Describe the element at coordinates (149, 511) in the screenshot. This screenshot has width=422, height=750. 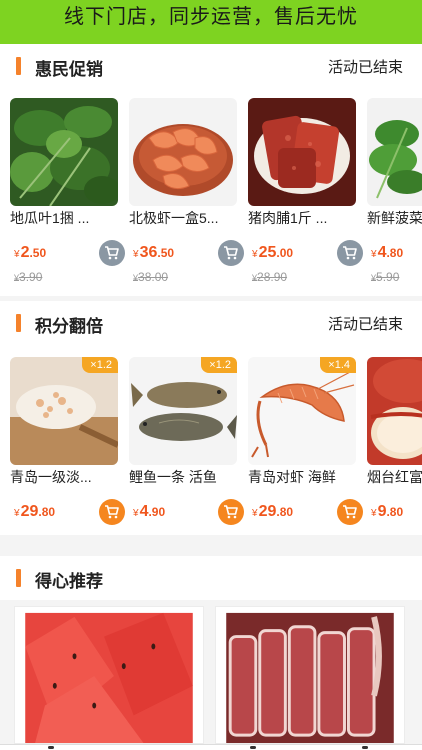
I see `product-price: ¥4.90` at that location.